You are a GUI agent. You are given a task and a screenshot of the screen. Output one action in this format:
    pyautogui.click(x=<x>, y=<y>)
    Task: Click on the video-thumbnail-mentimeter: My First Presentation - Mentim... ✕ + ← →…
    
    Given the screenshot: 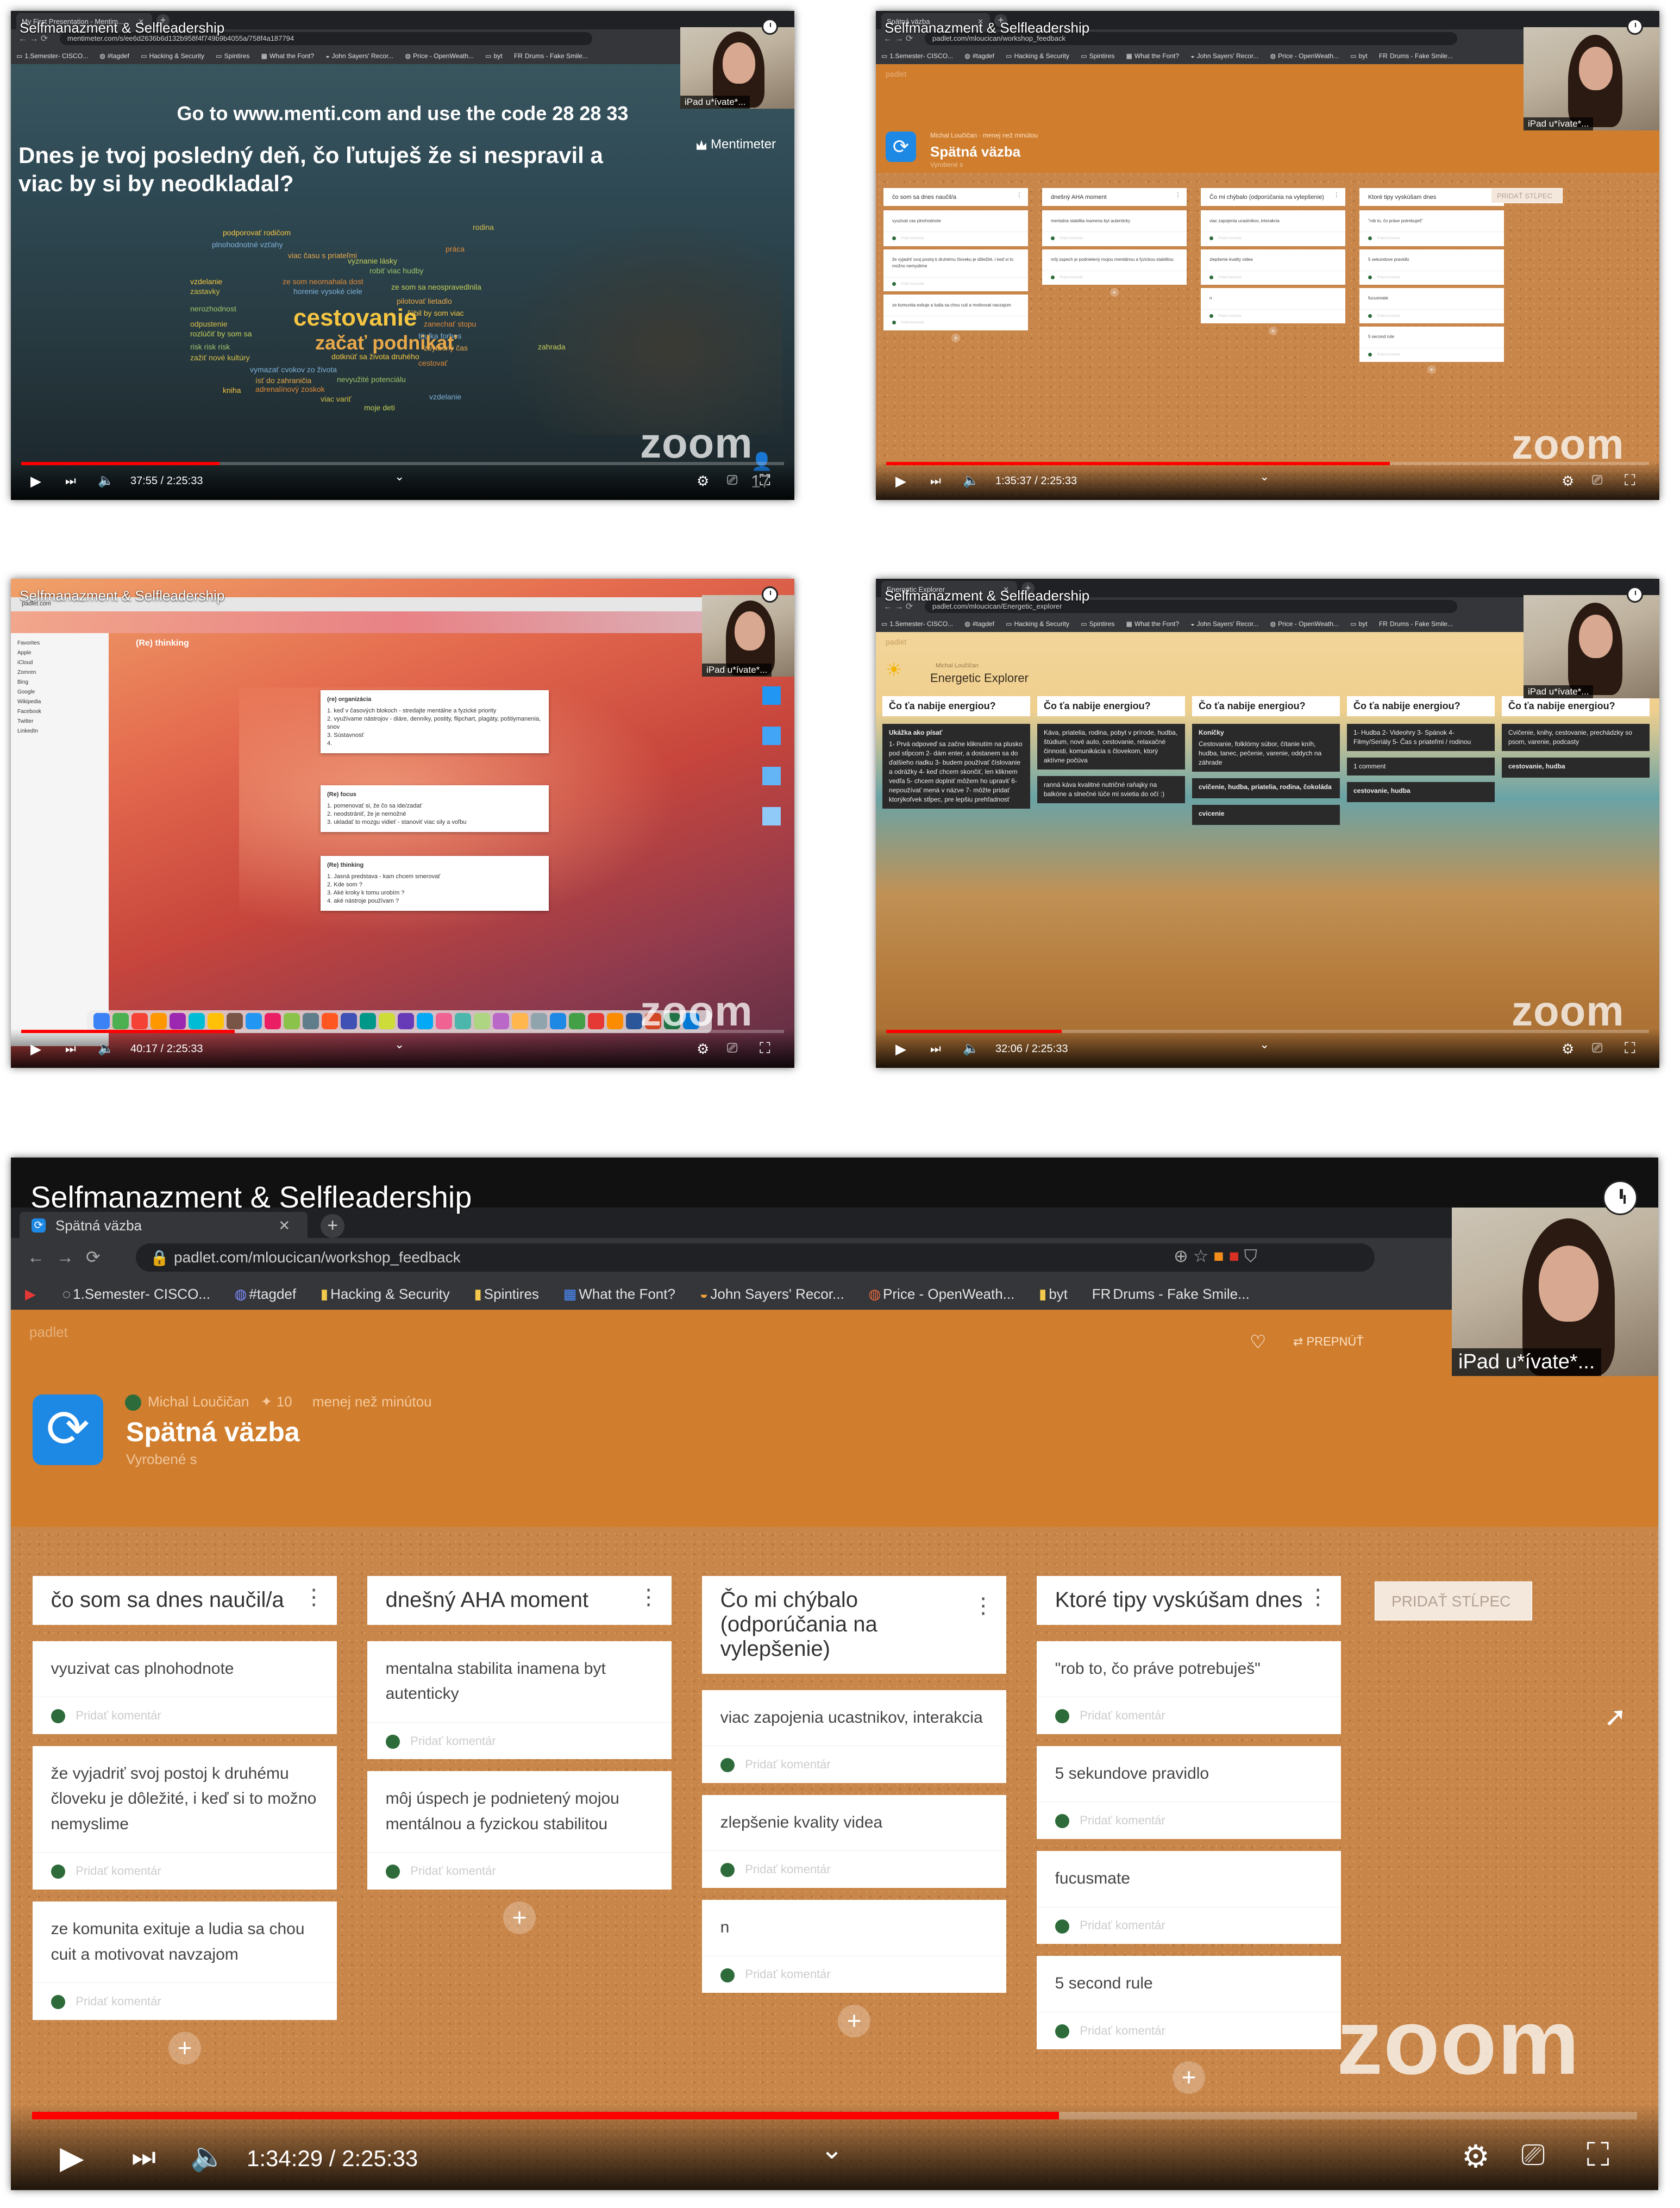 What is the action you would take?
    pyautogui.click(x=402, y=255)
    